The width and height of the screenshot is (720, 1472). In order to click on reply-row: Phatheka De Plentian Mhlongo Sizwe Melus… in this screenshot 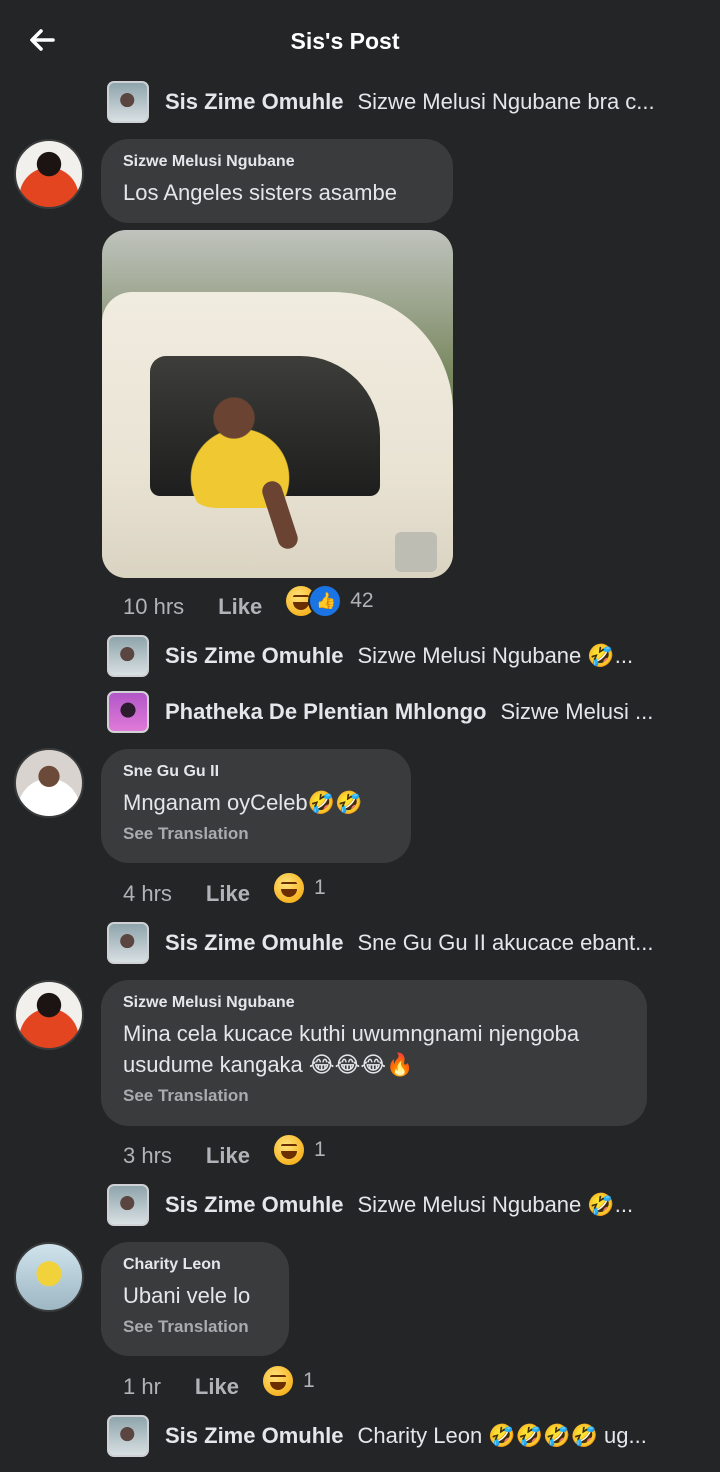, I will do `click(407, 712)`.